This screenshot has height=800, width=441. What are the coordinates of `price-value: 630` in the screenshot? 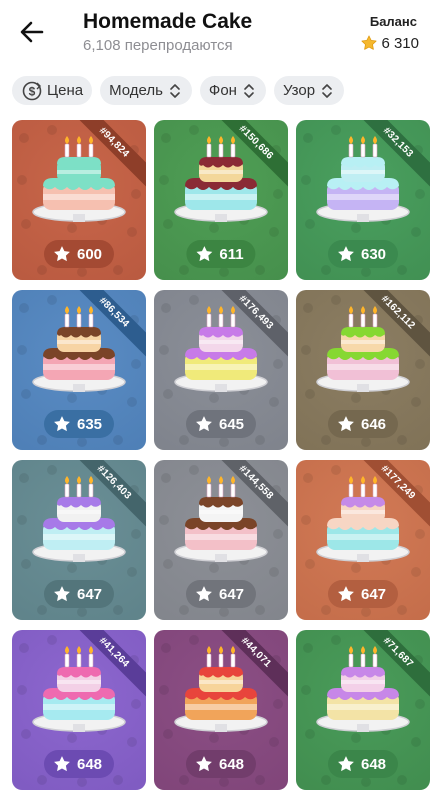 It's located at (373, 254).